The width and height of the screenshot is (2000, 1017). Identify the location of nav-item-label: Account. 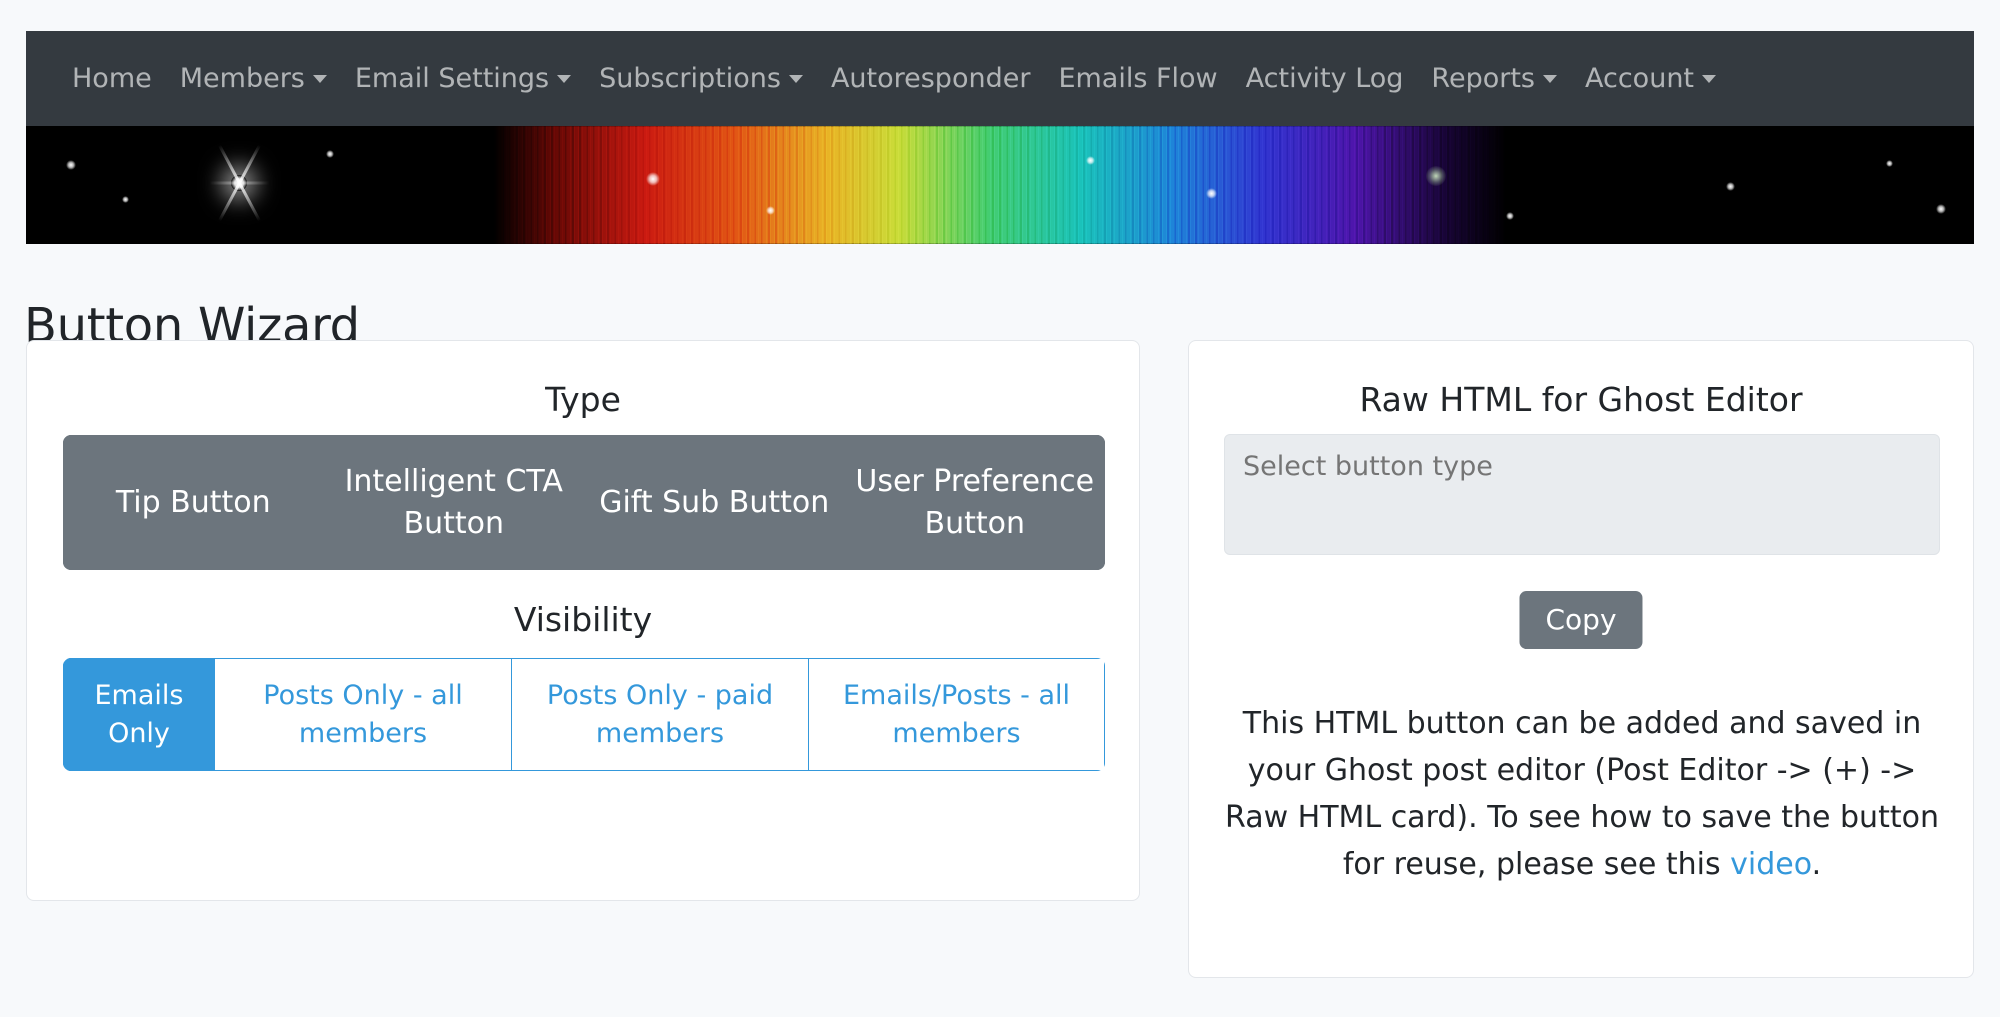
(1640, 78).